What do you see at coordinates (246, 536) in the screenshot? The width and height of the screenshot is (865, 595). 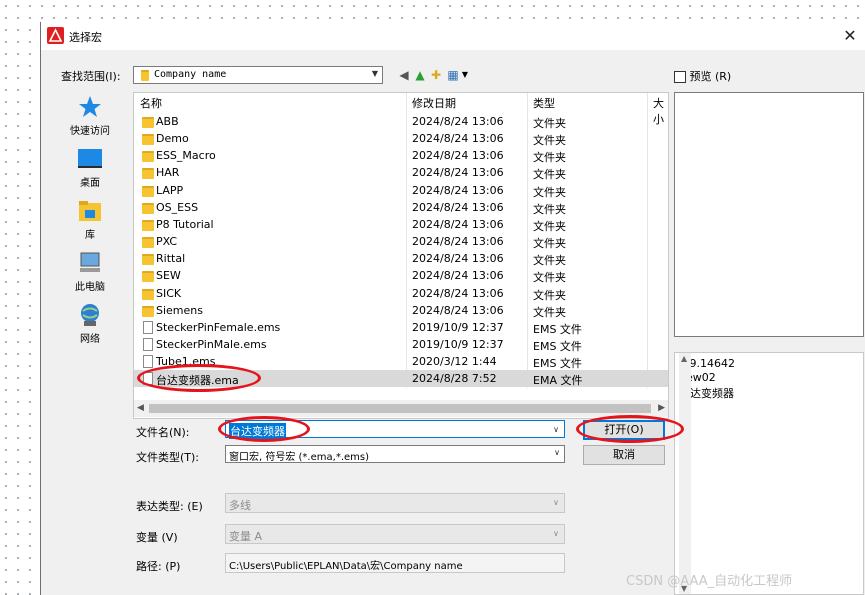 I see `variant-value: 变量 A` at bounding box center [246, 536].